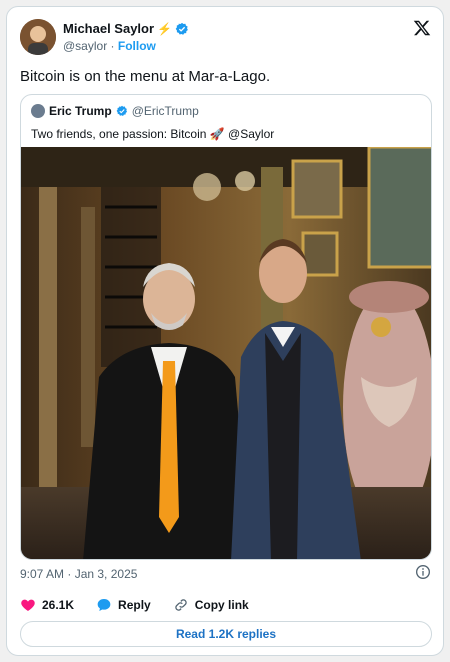 The width and height of the screenshot is (450, 662). What do you see at coordinates (165, 111) in the screenshot?
I see `quoted-author-handle: @EricTrump` at bounding box center [165, 111].